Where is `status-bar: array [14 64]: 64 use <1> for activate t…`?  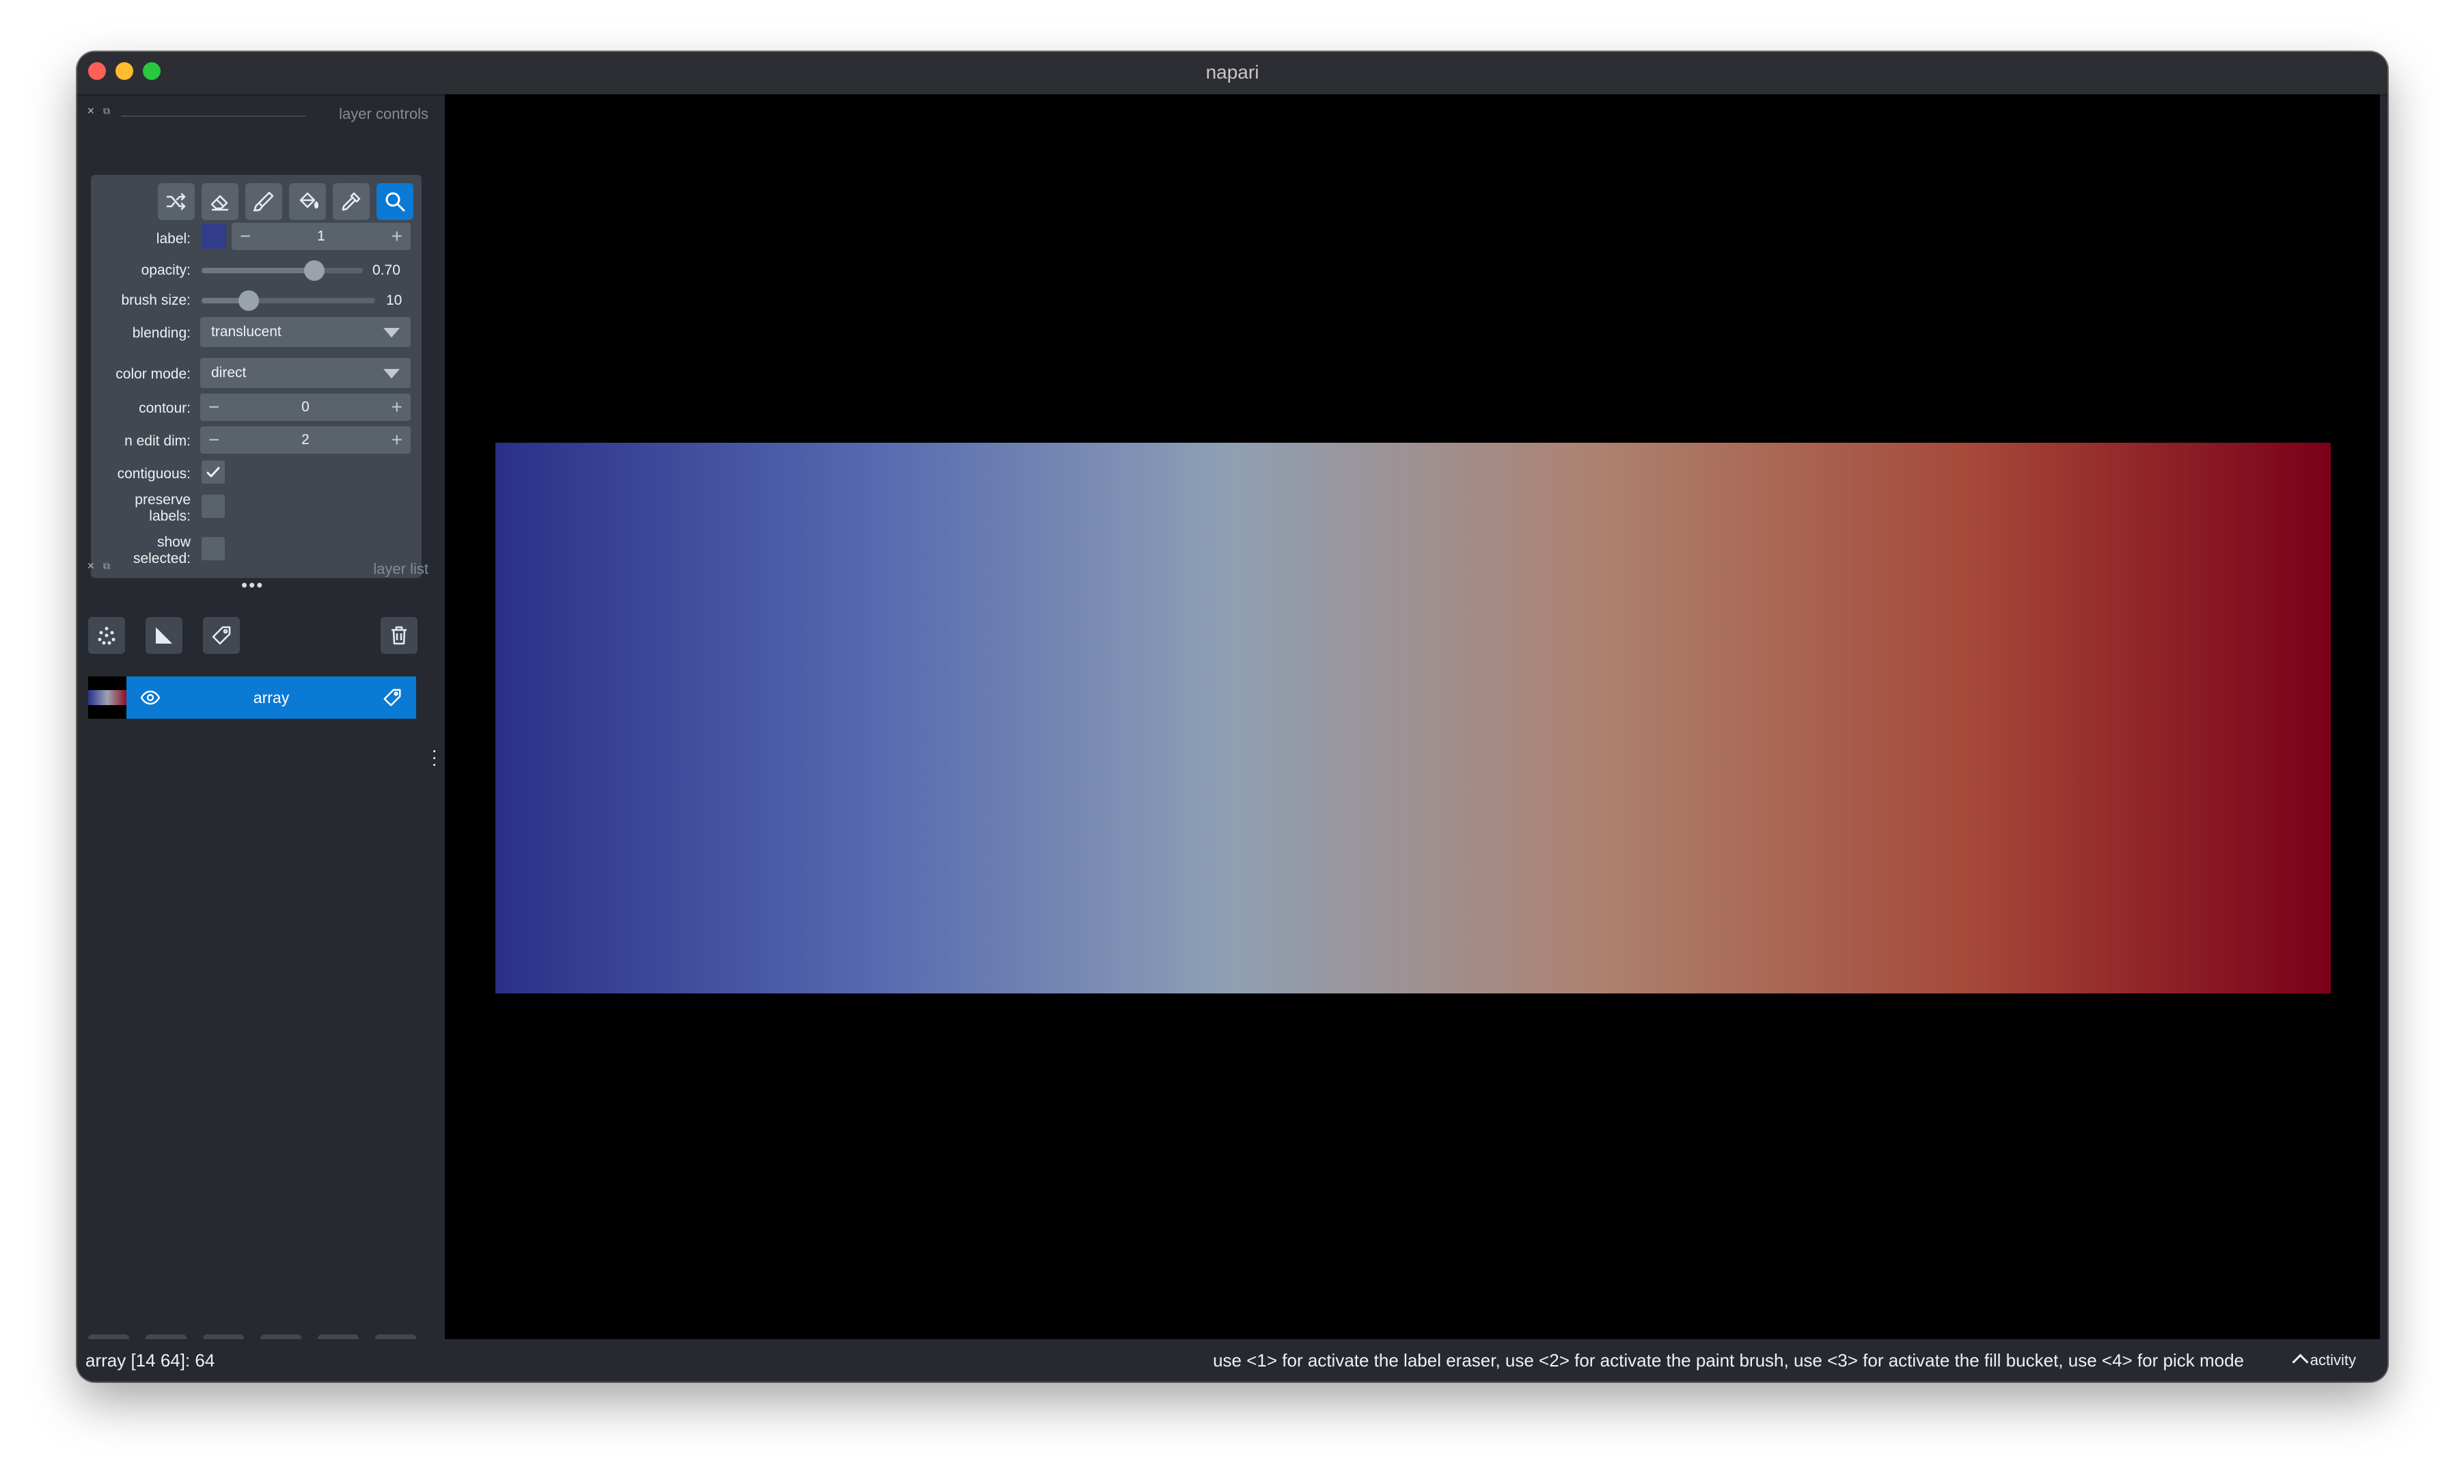
status-bar: array [14 64]: 64 use <1> for activate t… is located at coordinates (1232, 1361).